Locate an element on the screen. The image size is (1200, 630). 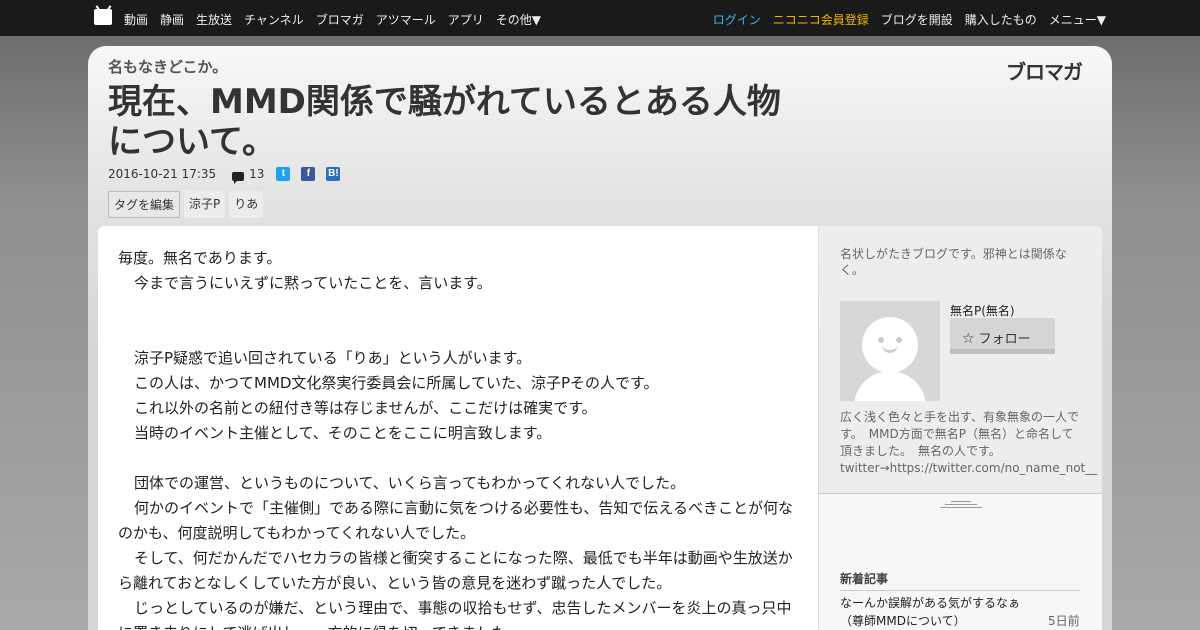
tag-list: タグを編集 涼子P りあ is located at coordinates (186, 204).